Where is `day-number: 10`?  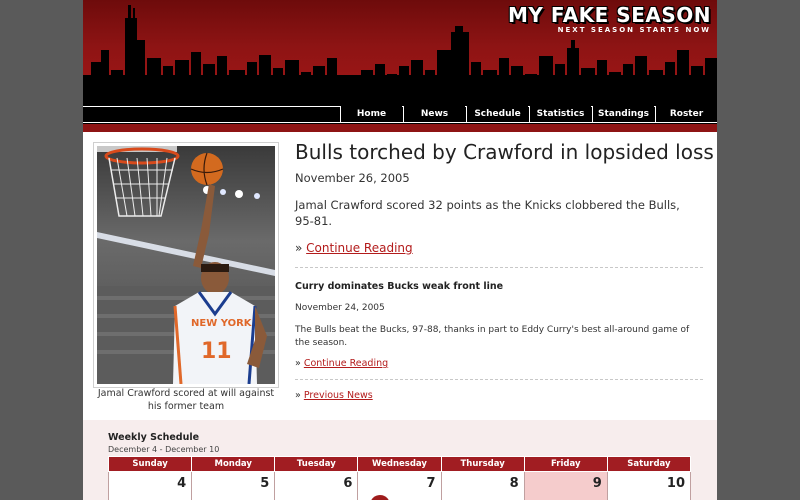 day-number: 10 is located at coordinates (675, 483).